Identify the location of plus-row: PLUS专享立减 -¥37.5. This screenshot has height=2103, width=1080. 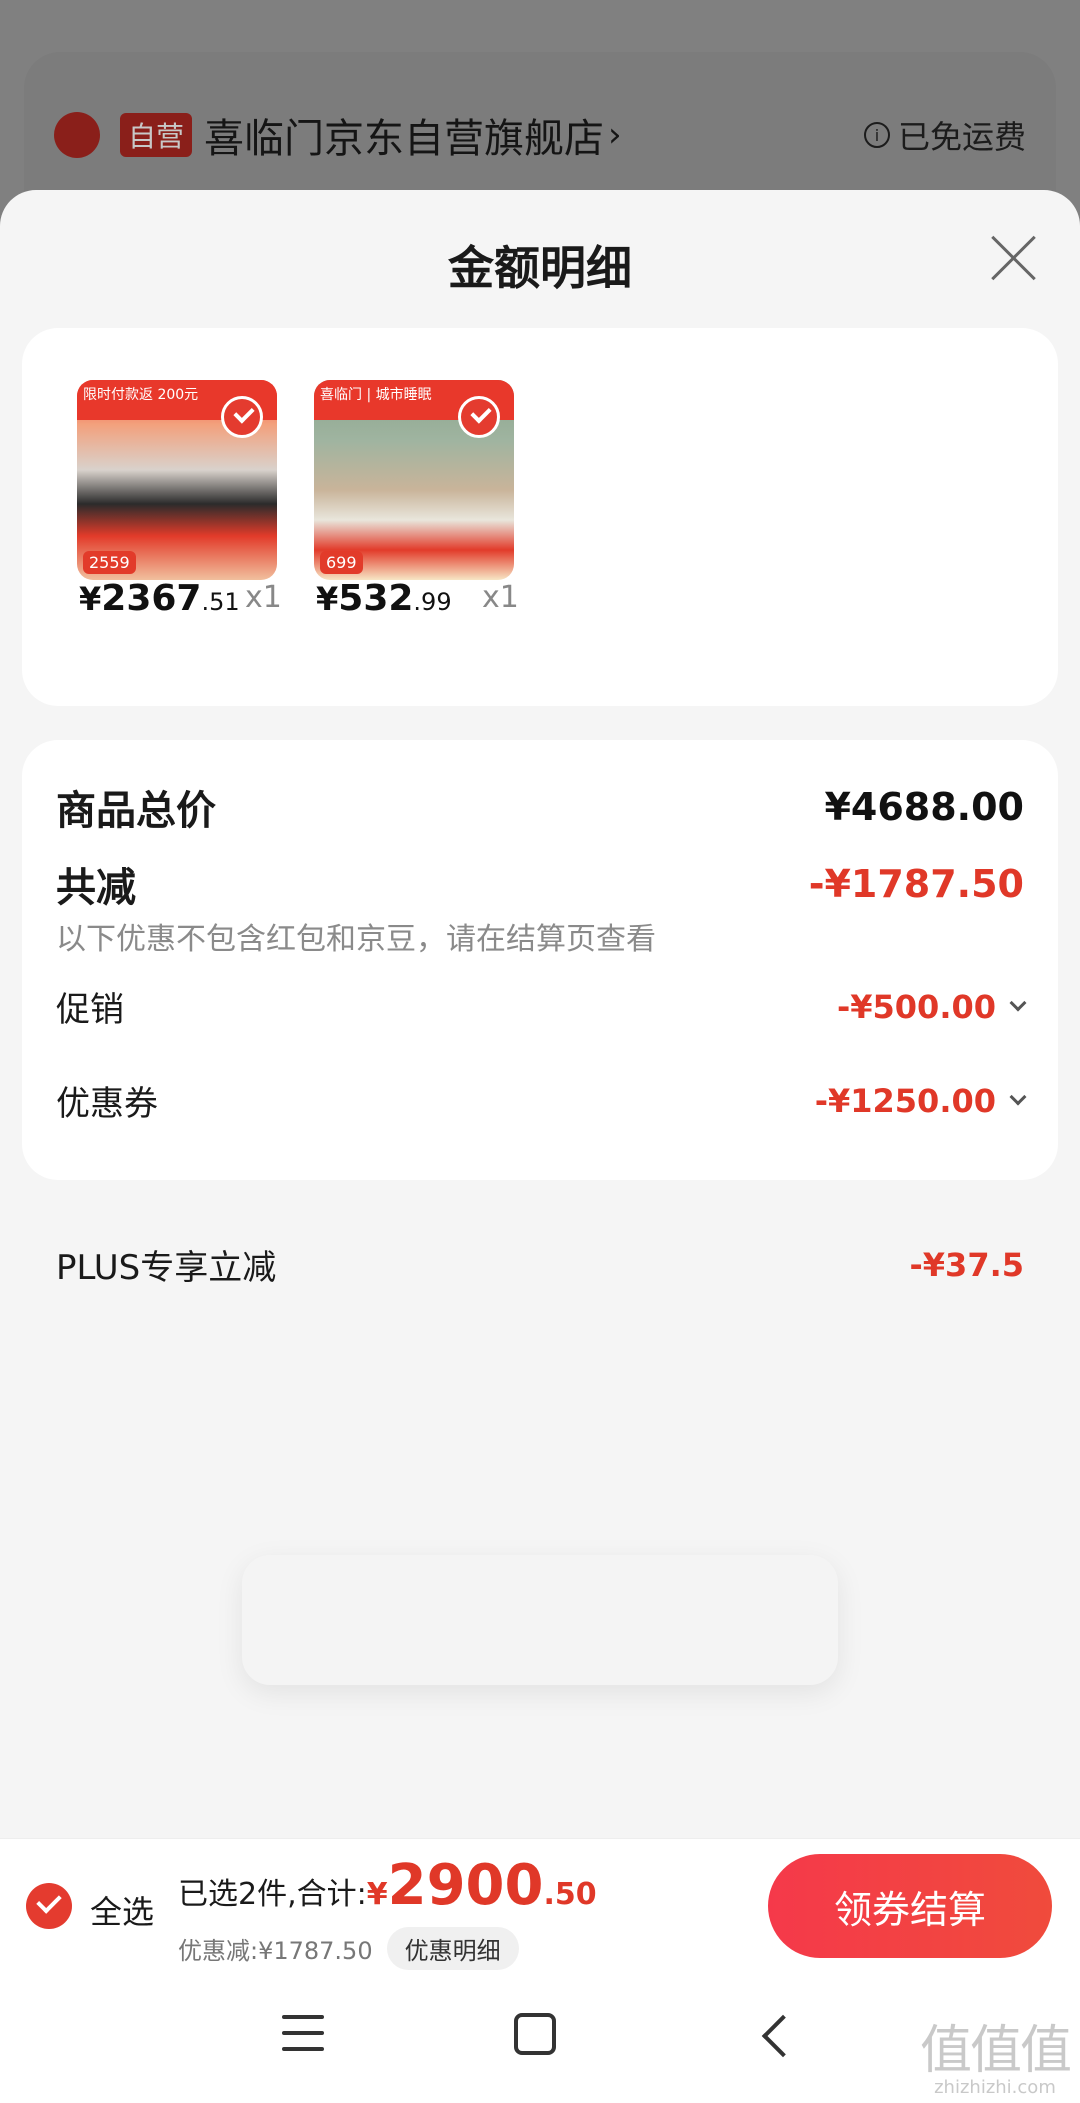
(540, 1264).